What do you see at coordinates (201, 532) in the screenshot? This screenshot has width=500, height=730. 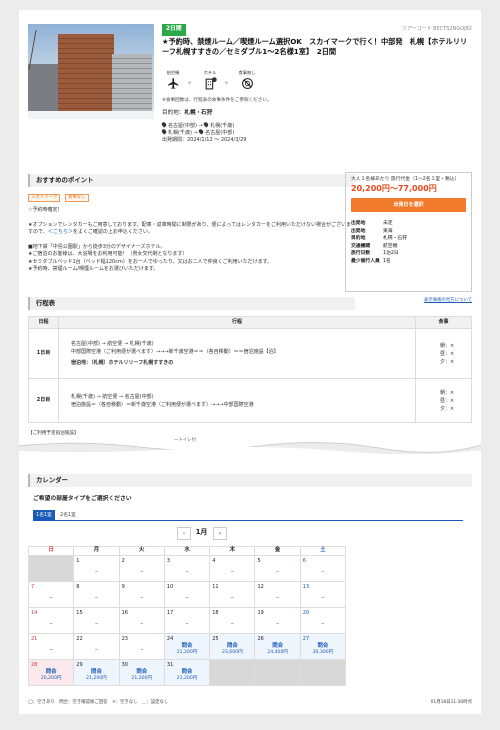 I see `current-month: 1月` at bounding box center [201, 532].